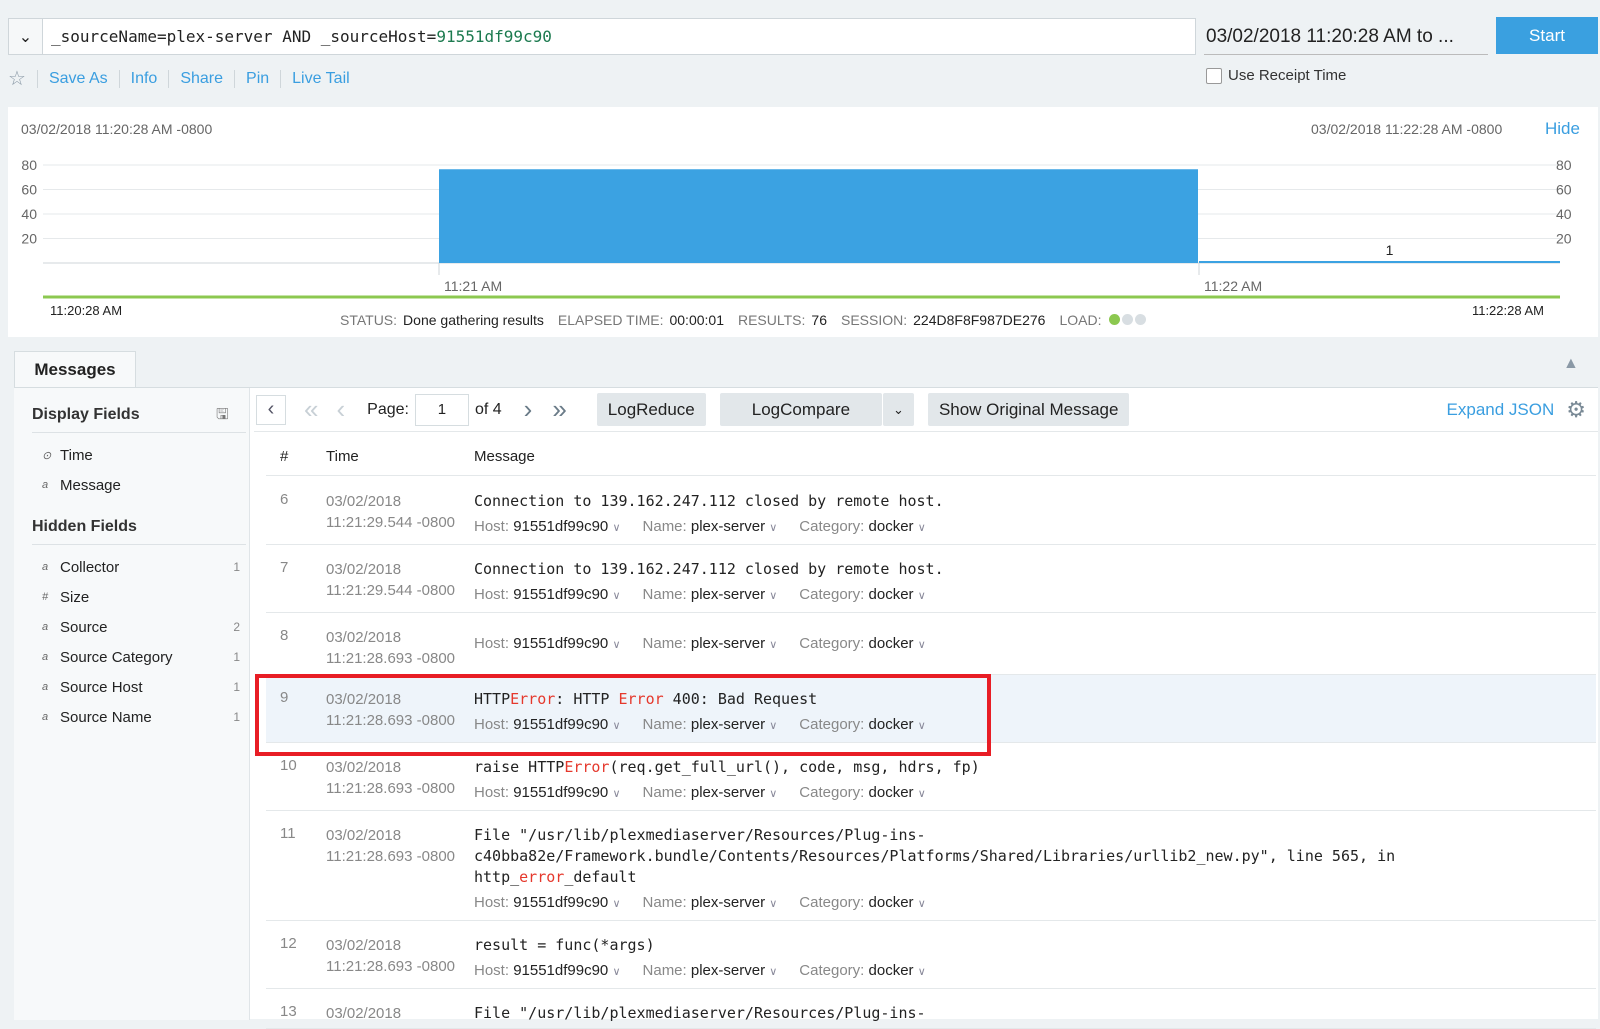 This screenshot has width=1600, height=1029. What do you see at coordinates (504, 456) in the screenshot?
I see `column-message: Message` at bounding box center [504, 456].